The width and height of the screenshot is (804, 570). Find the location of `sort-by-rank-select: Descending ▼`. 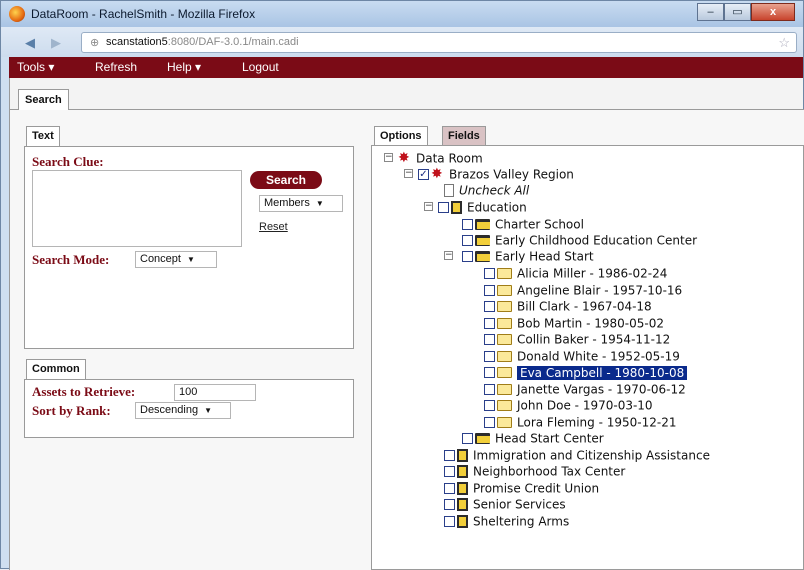

sort-by-rank-select: Descending ▼ is located at coordinates (183, 410).